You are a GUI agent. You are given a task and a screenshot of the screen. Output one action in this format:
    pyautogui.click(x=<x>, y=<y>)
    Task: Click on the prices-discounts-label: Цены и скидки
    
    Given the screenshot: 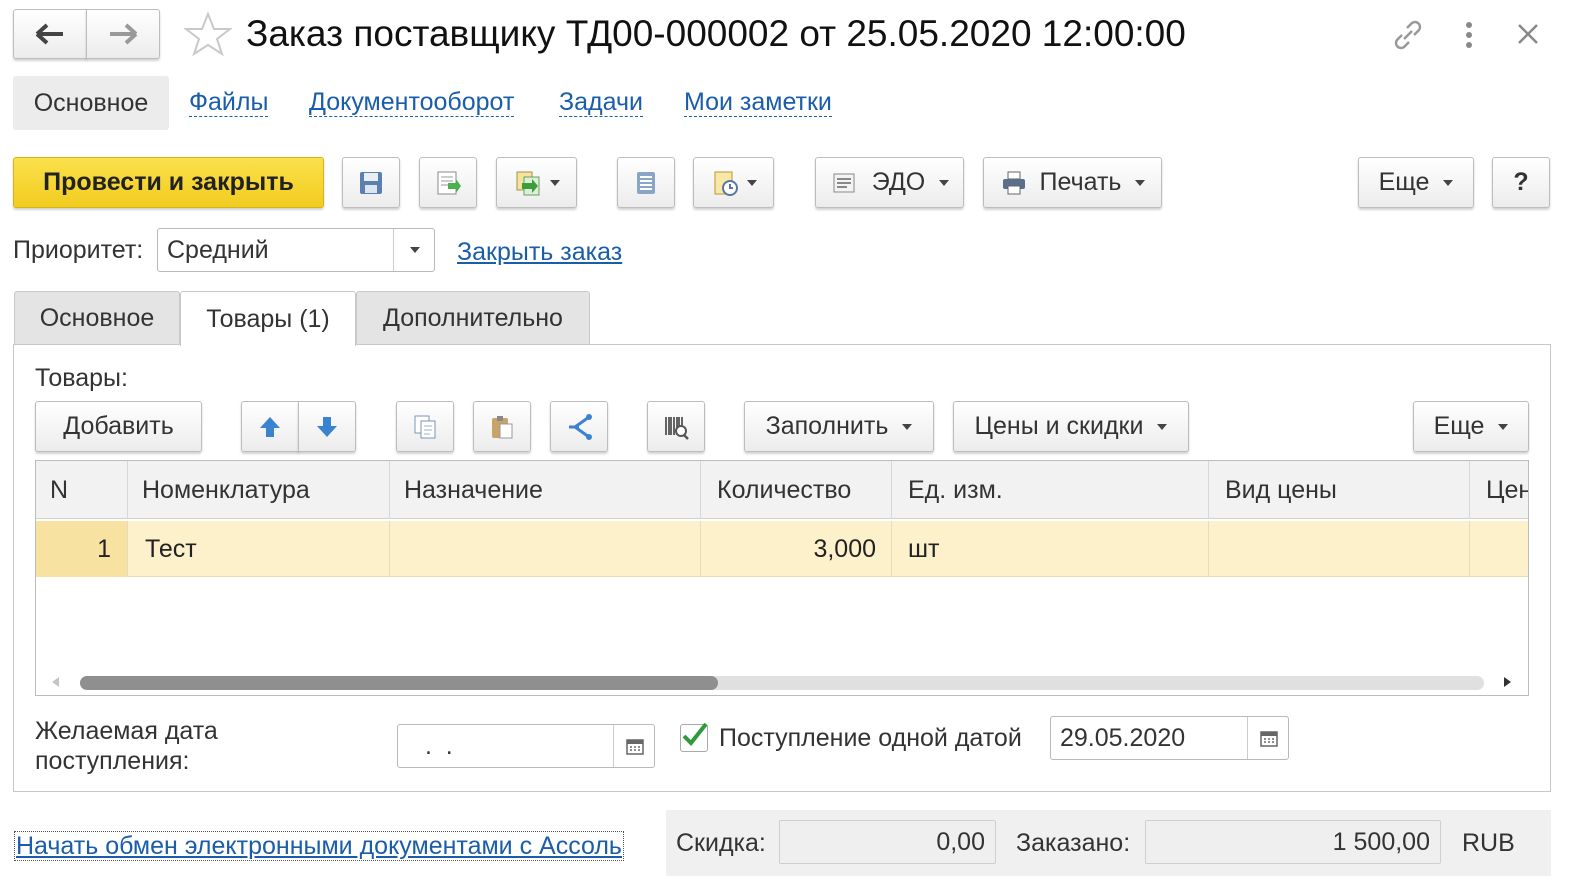 What is the action you would take?
    pyautogui.click(x=1059, y=426)
    